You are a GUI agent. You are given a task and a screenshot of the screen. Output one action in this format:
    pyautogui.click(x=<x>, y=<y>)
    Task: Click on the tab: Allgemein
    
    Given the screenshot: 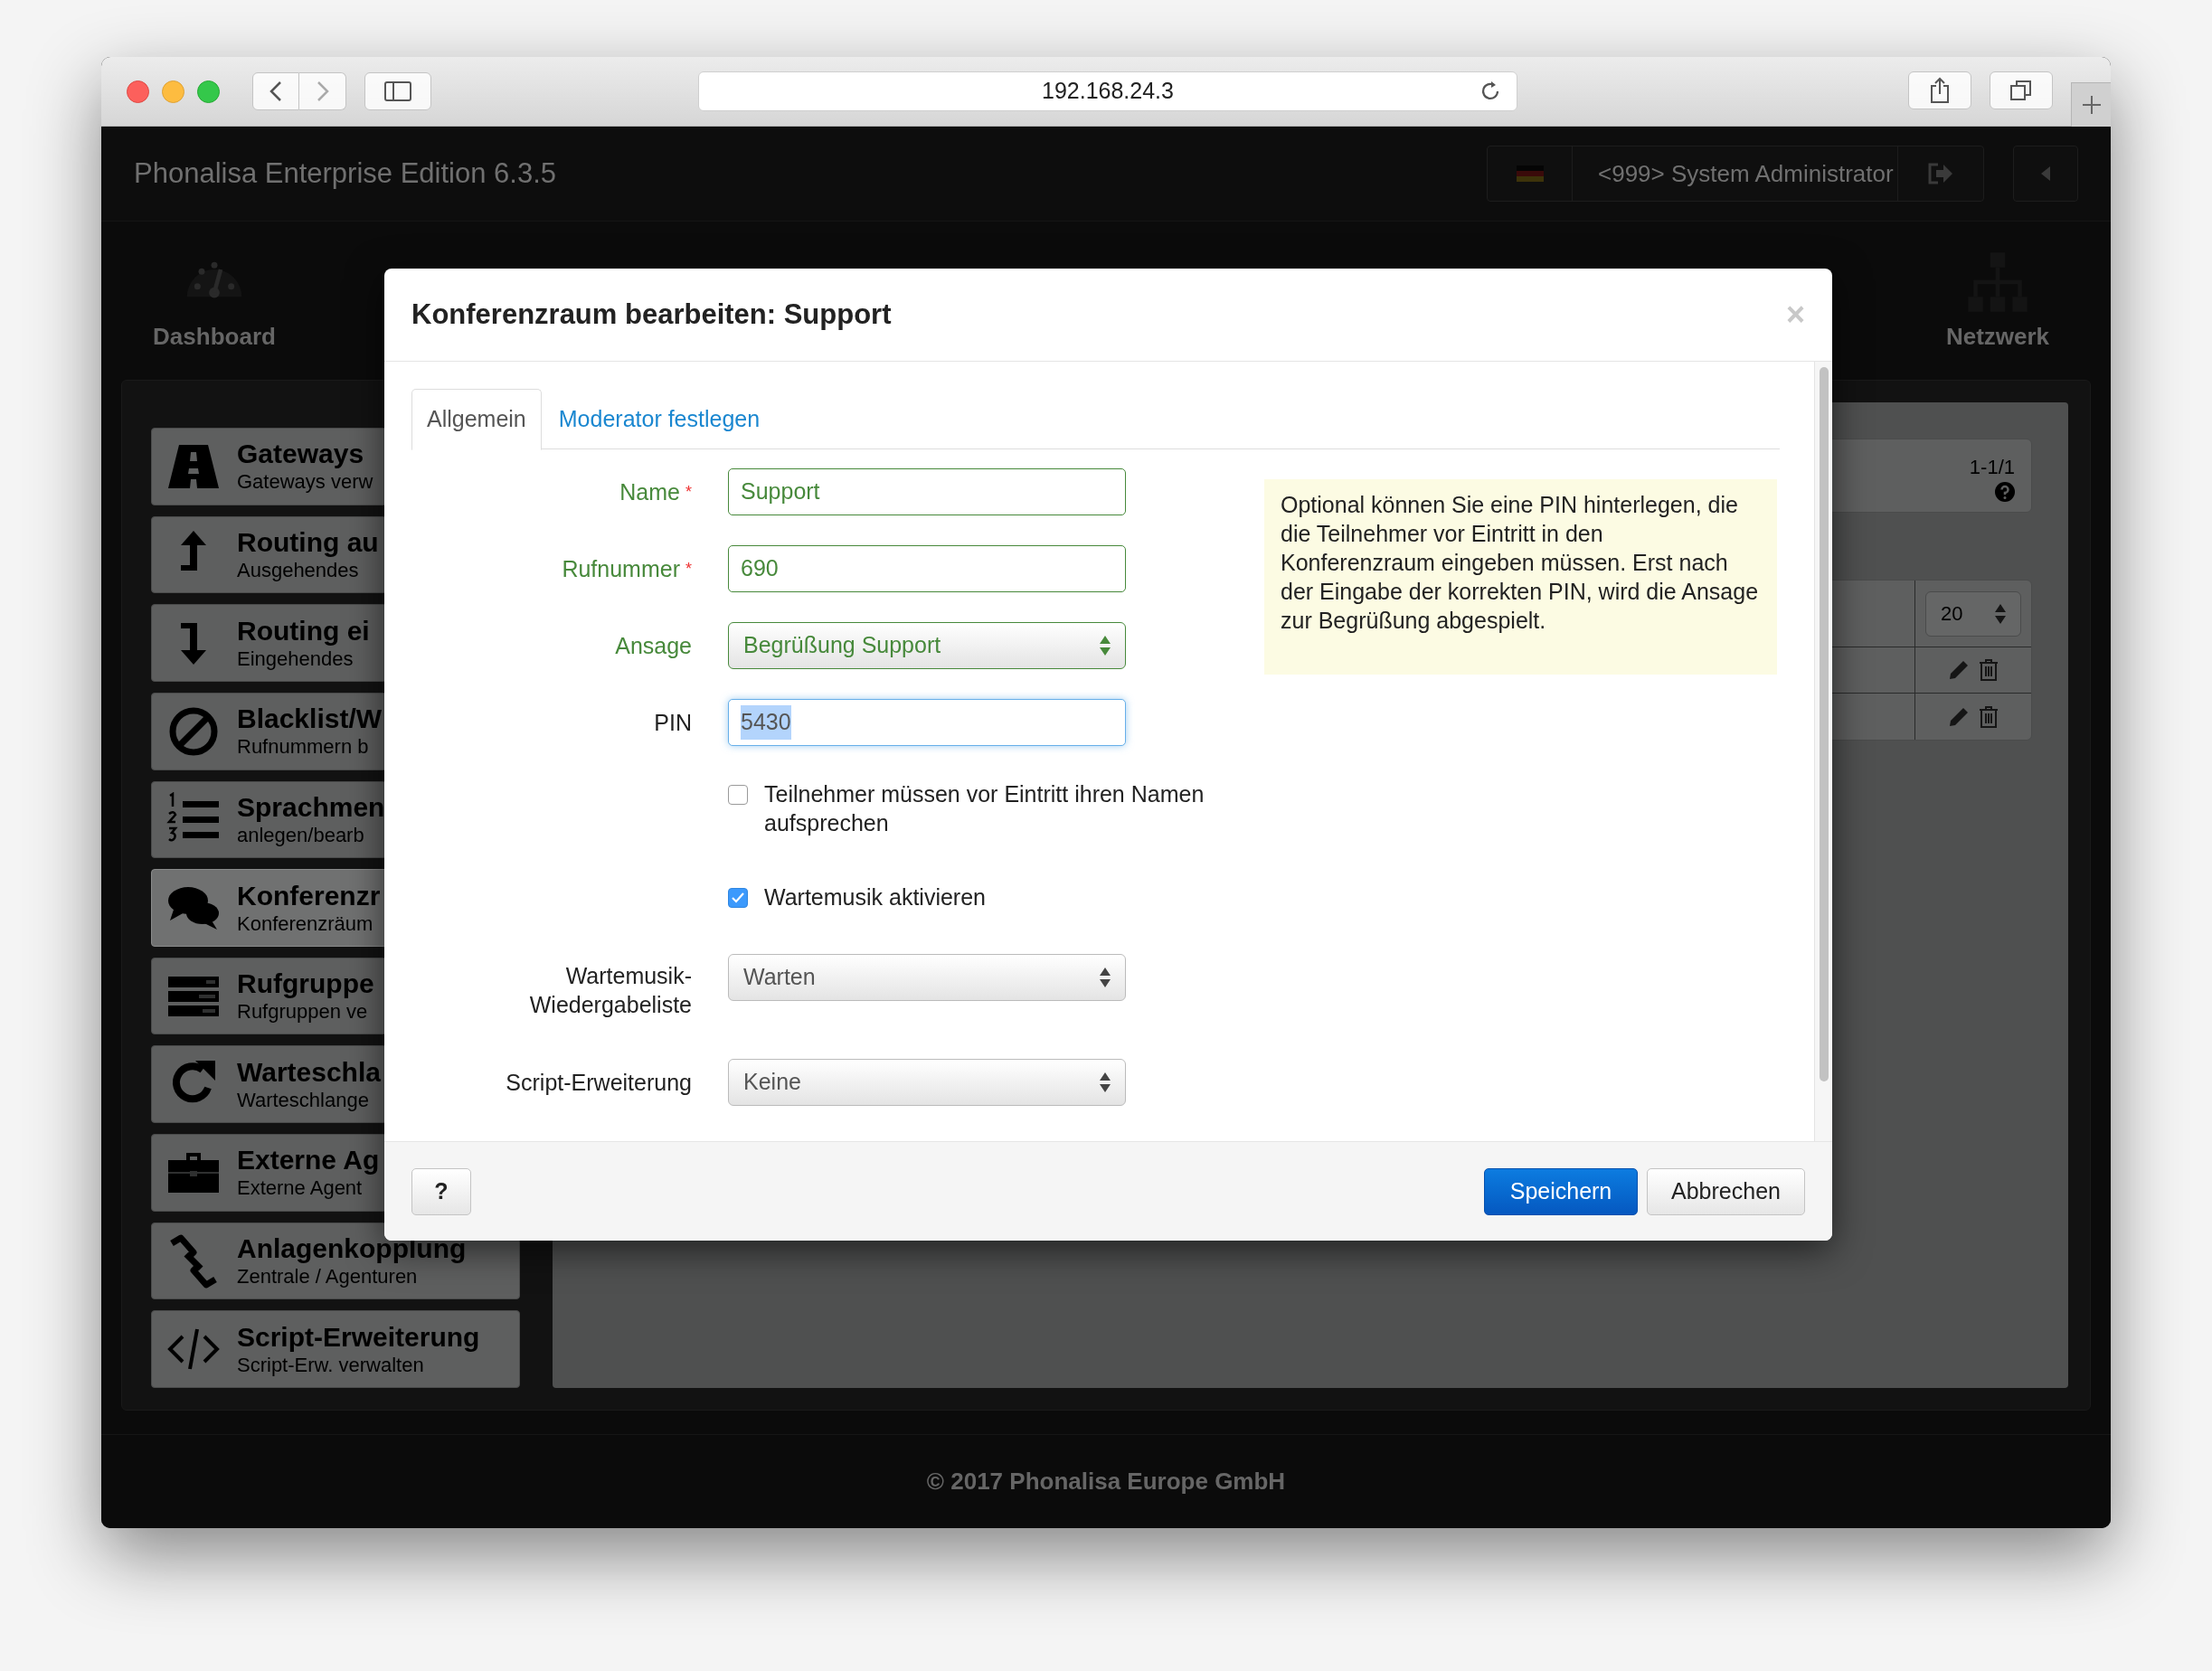 What is the action you would take?
    pyautogui.click(x=477, y=419)
    